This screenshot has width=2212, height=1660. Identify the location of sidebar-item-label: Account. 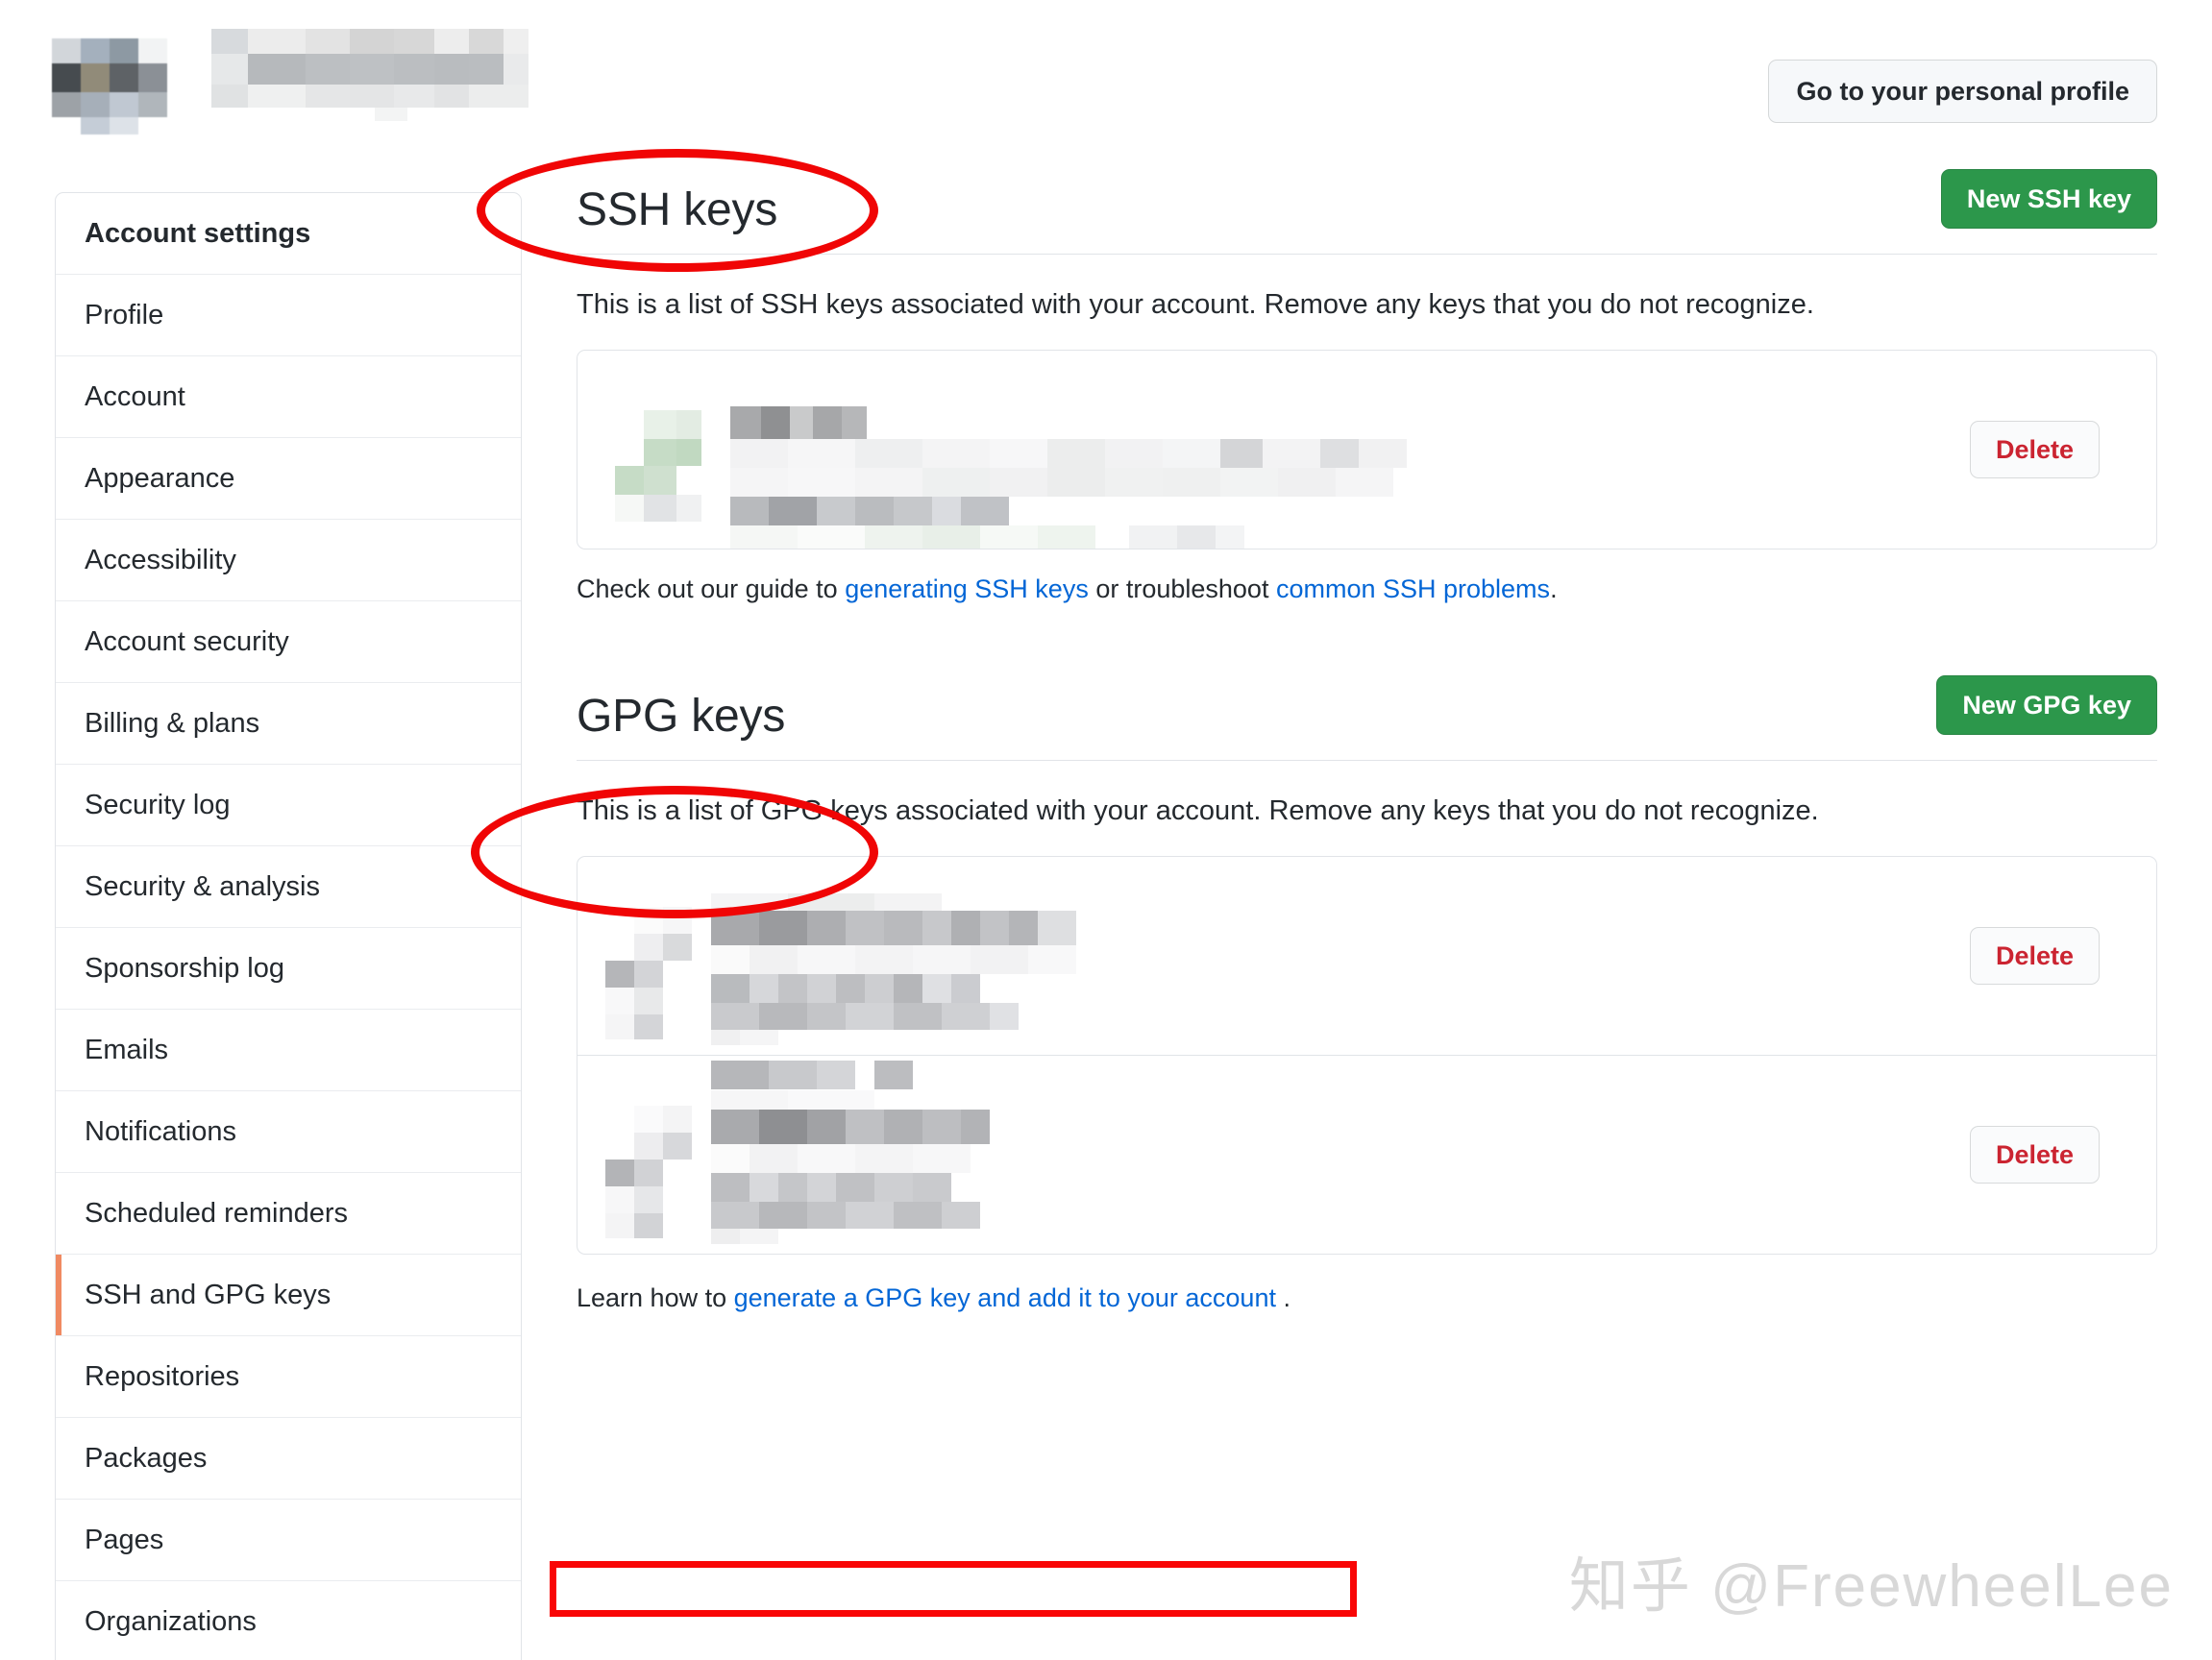
(135, 396).